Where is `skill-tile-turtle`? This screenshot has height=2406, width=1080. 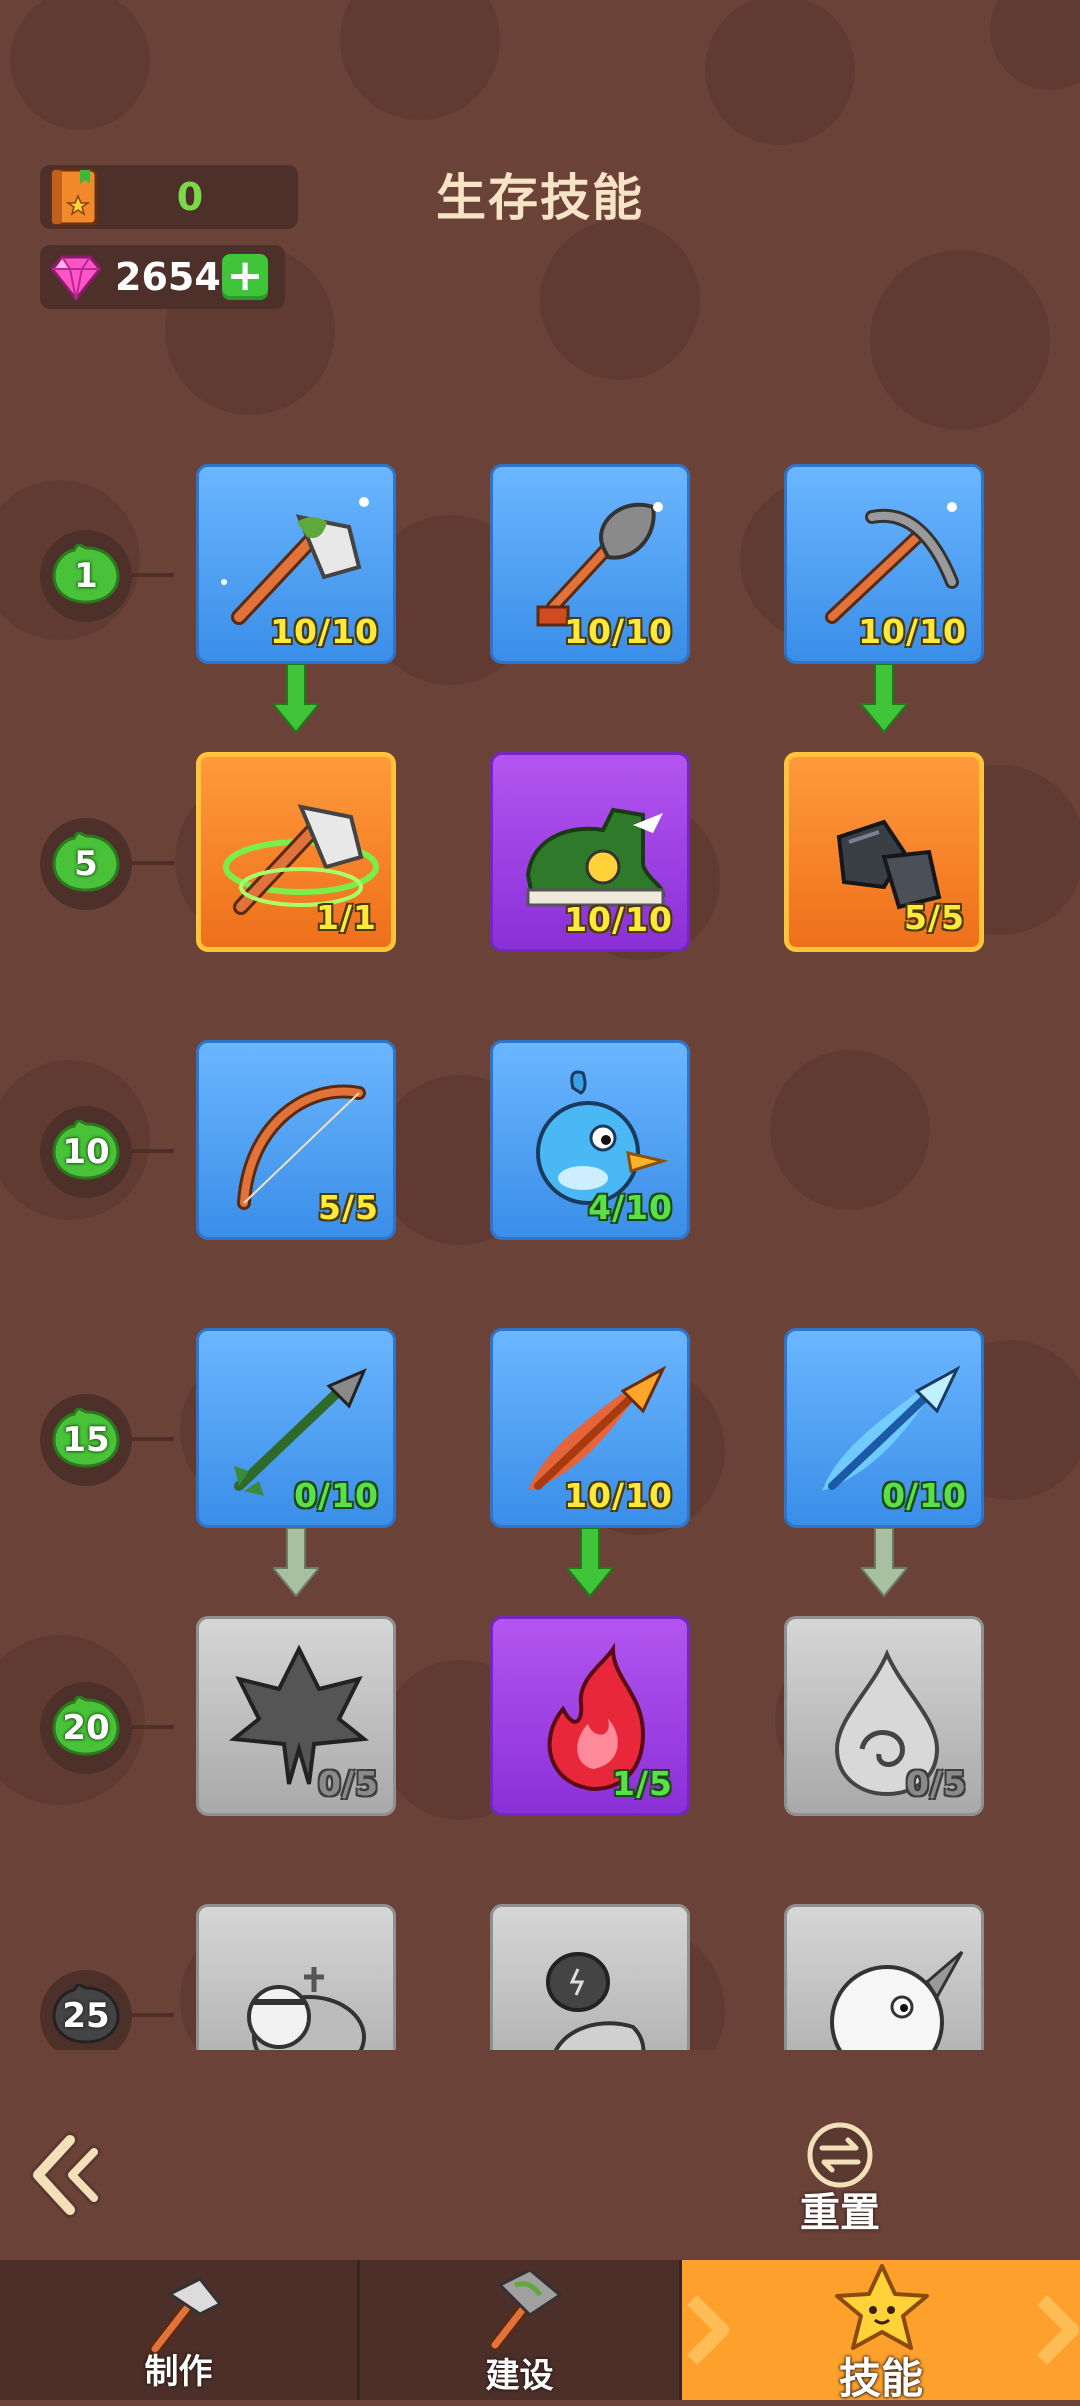
skill-tile-turtle is located at coordinates (296, 1977).